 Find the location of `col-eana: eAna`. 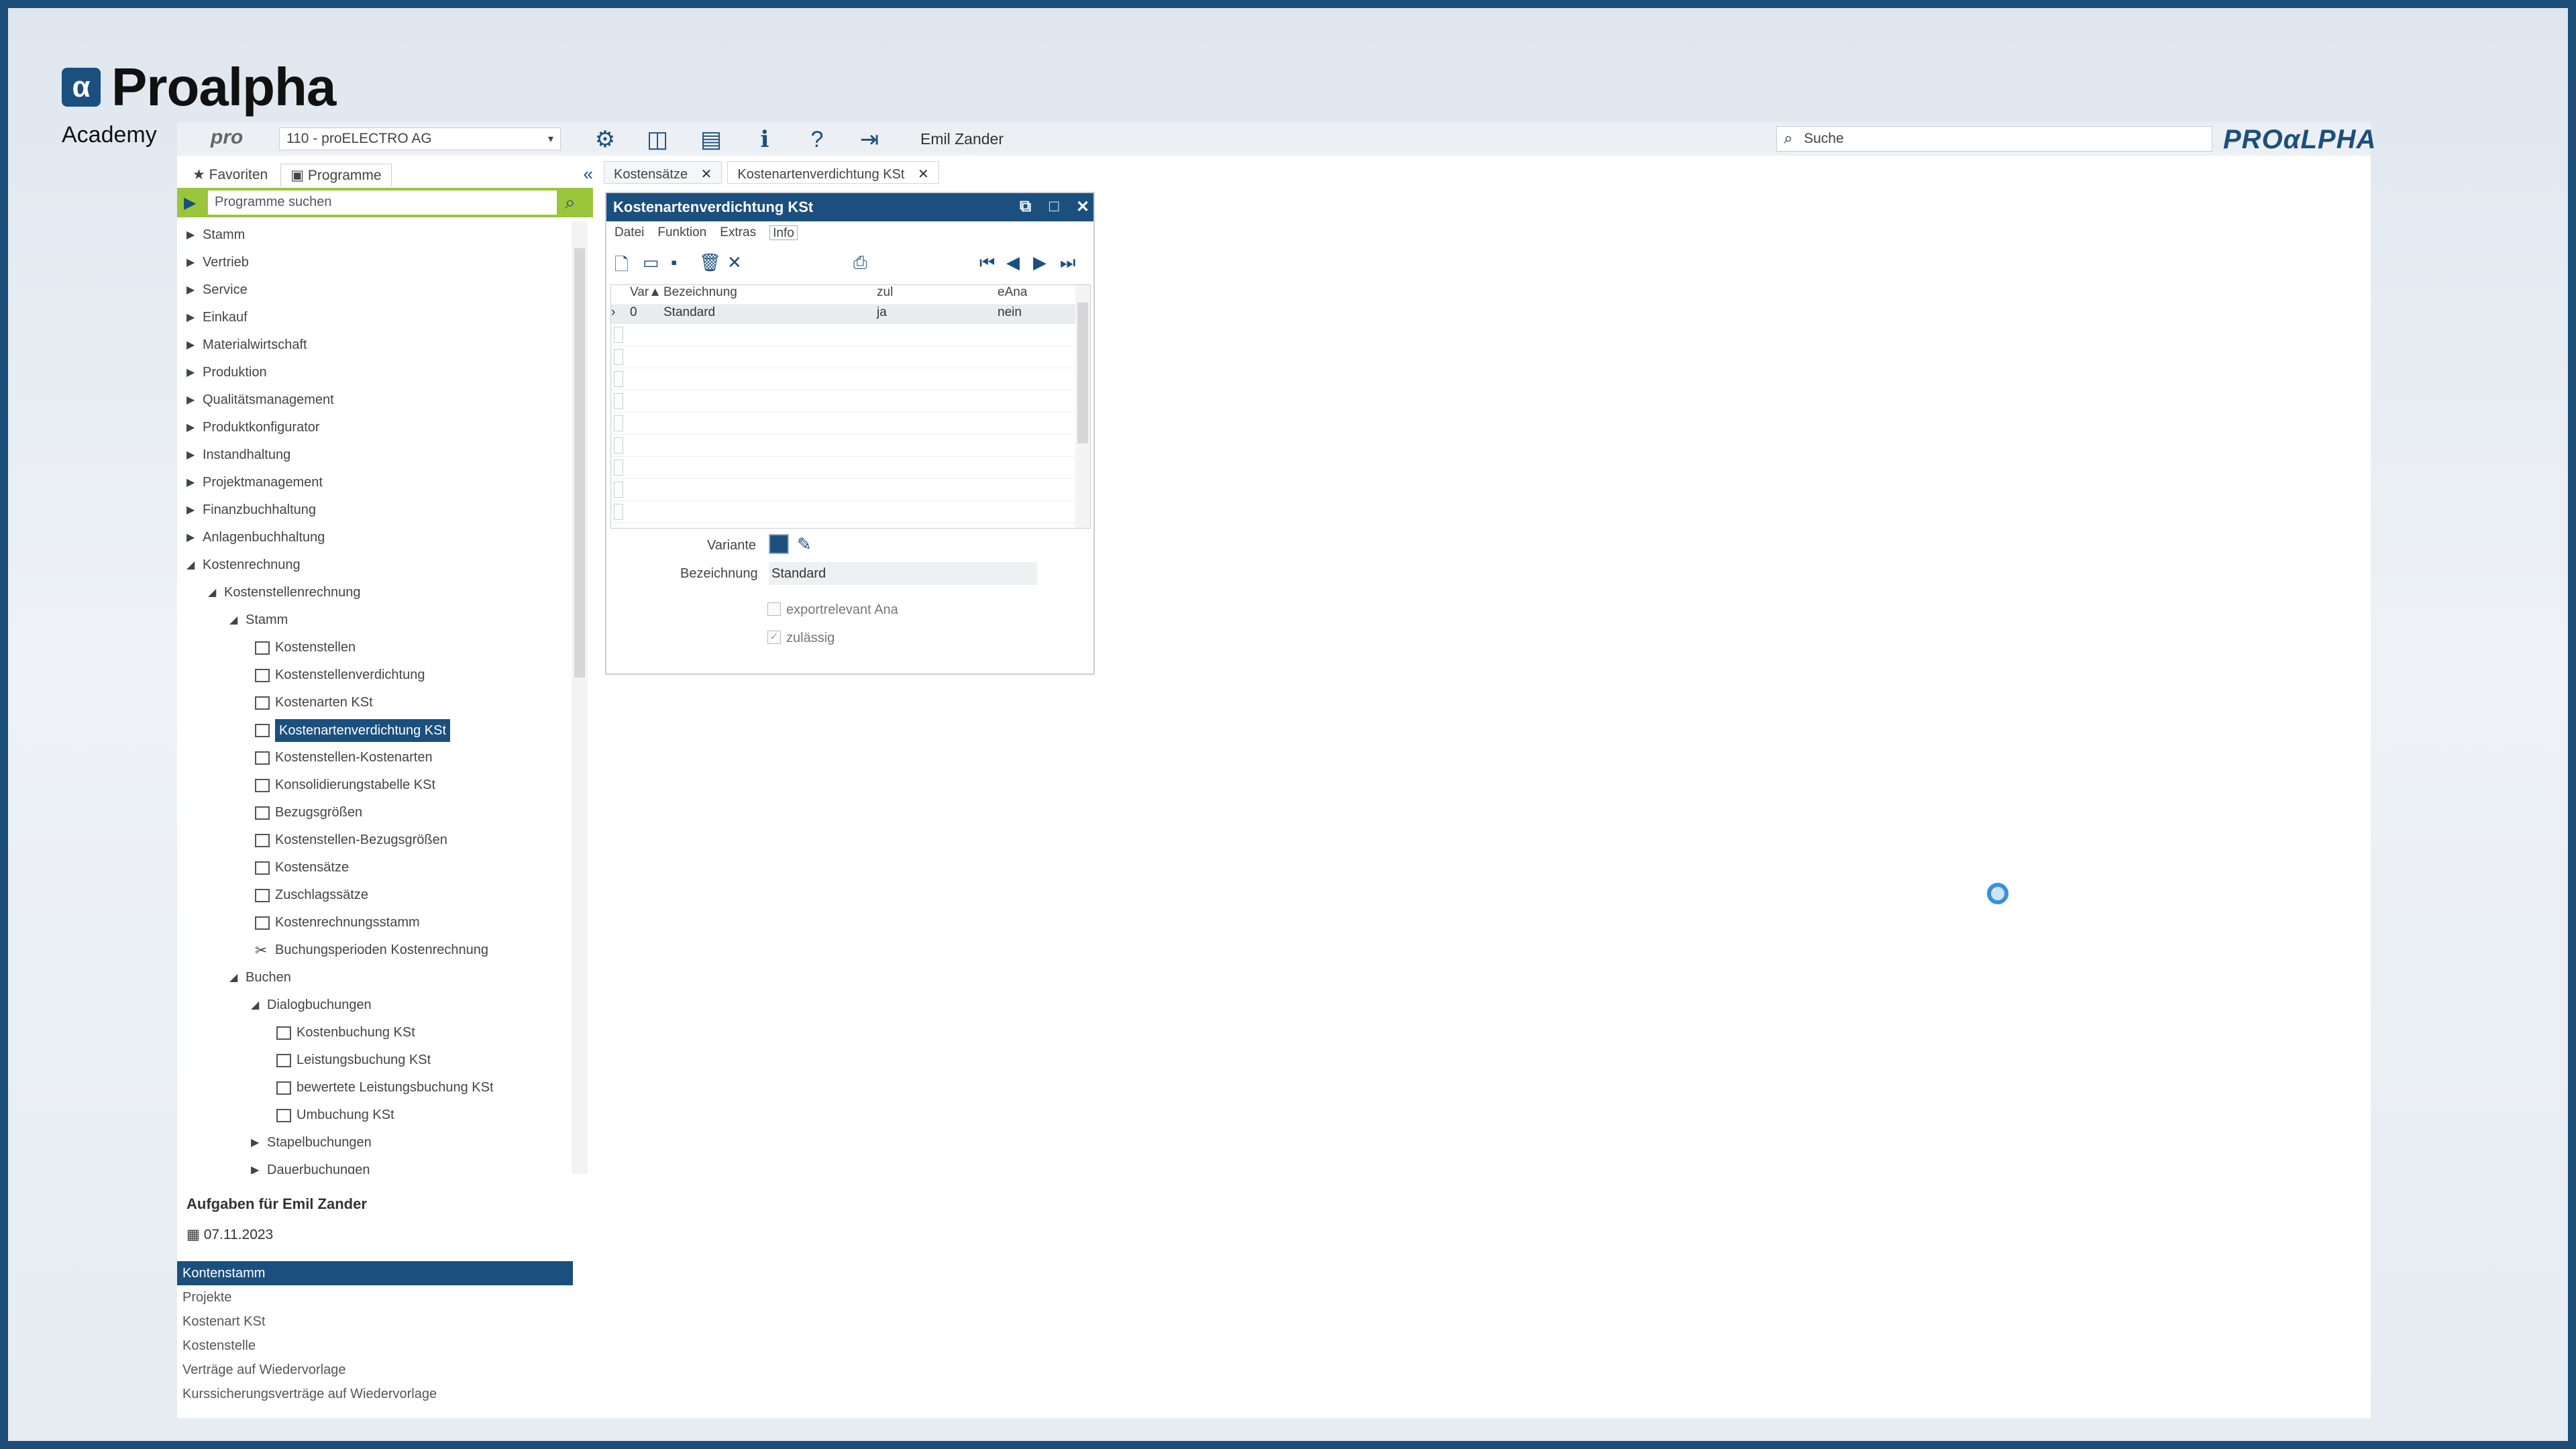

col-eana: eAna is located at coordinates (1031, 295).